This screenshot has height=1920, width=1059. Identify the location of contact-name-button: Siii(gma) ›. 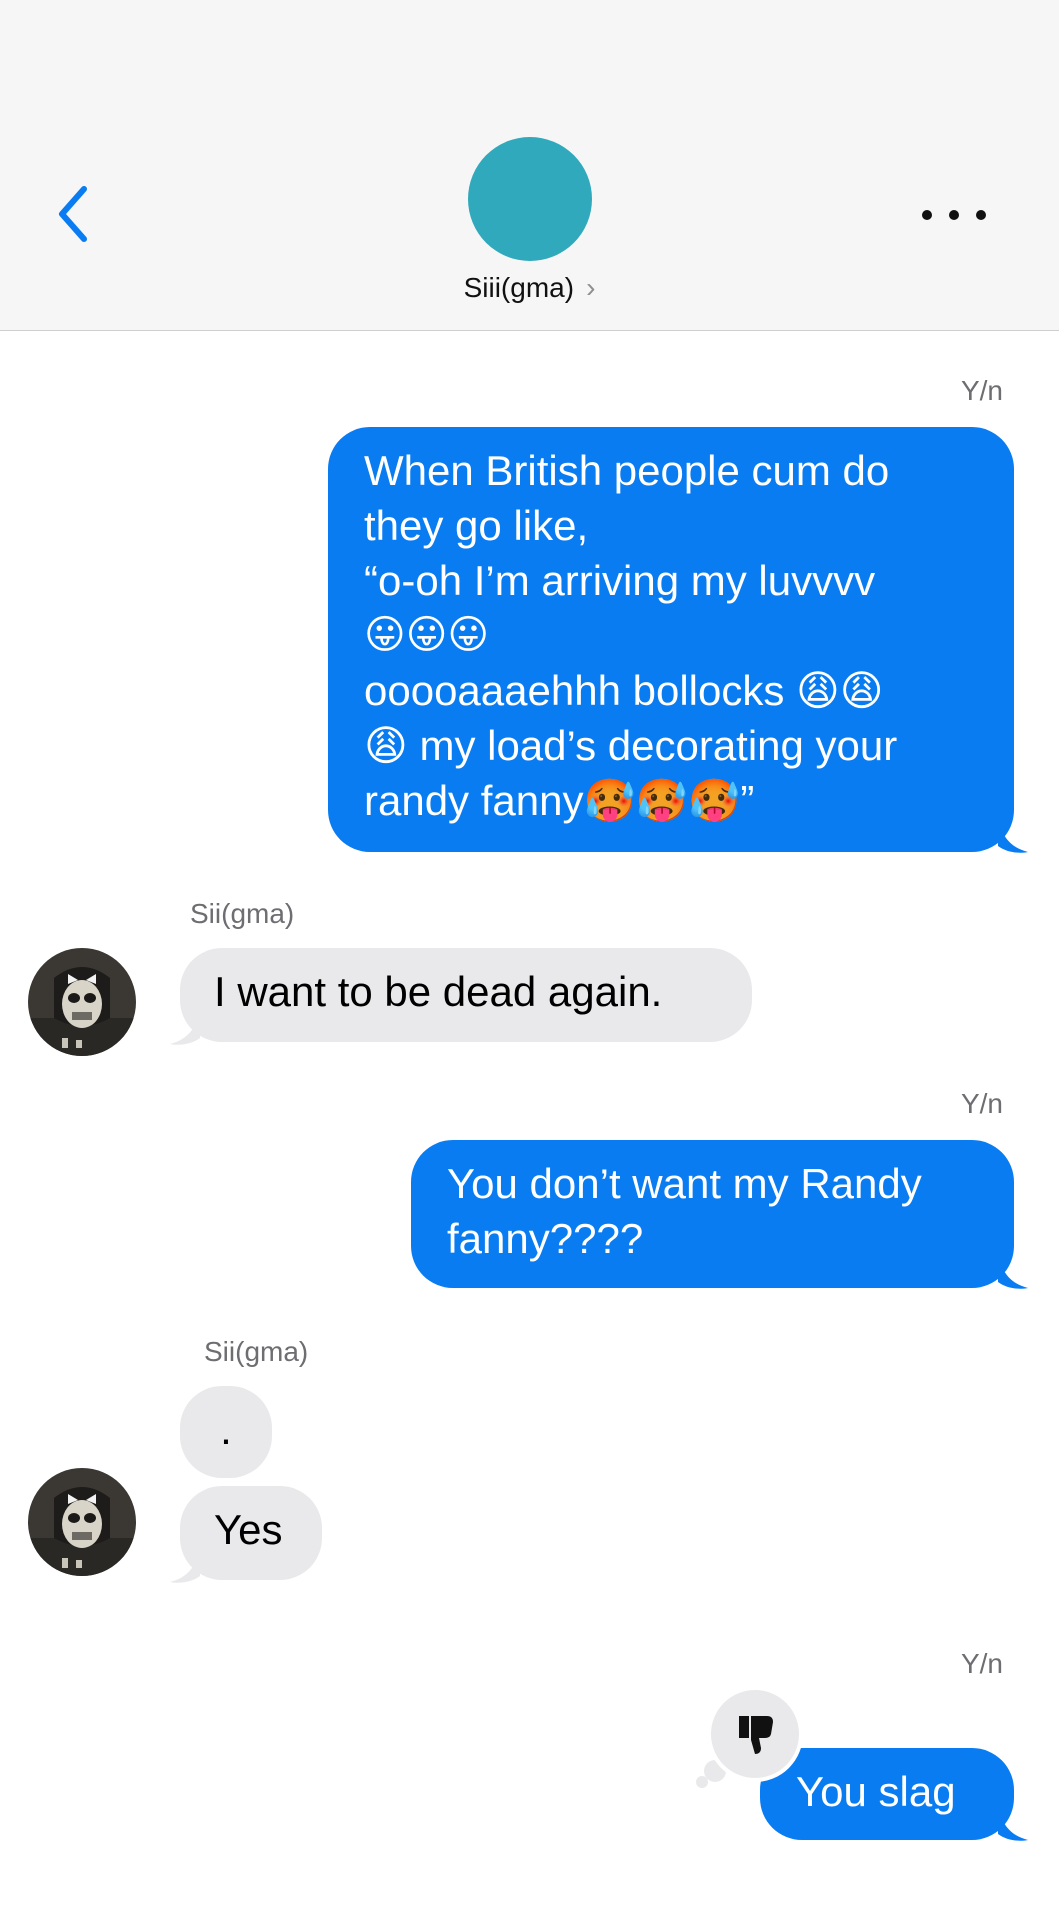
(529, 288).